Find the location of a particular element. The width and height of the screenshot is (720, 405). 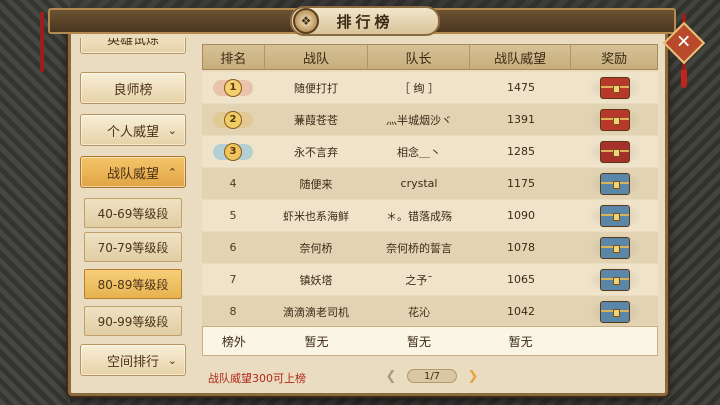

background-roof-left is located at coordinates (35, 202).